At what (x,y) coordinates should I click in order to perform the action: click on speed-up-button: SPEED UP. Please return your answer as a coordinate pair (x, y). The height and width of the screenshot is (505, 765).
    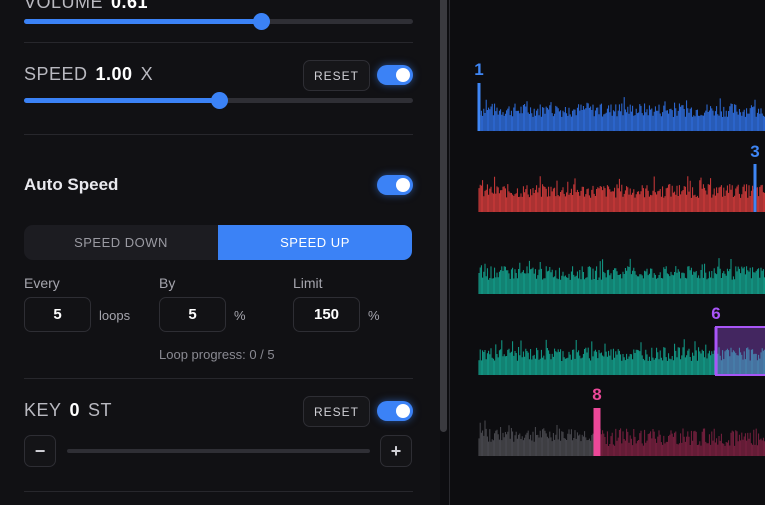
    Looking at the image, I should click on (315, 242).